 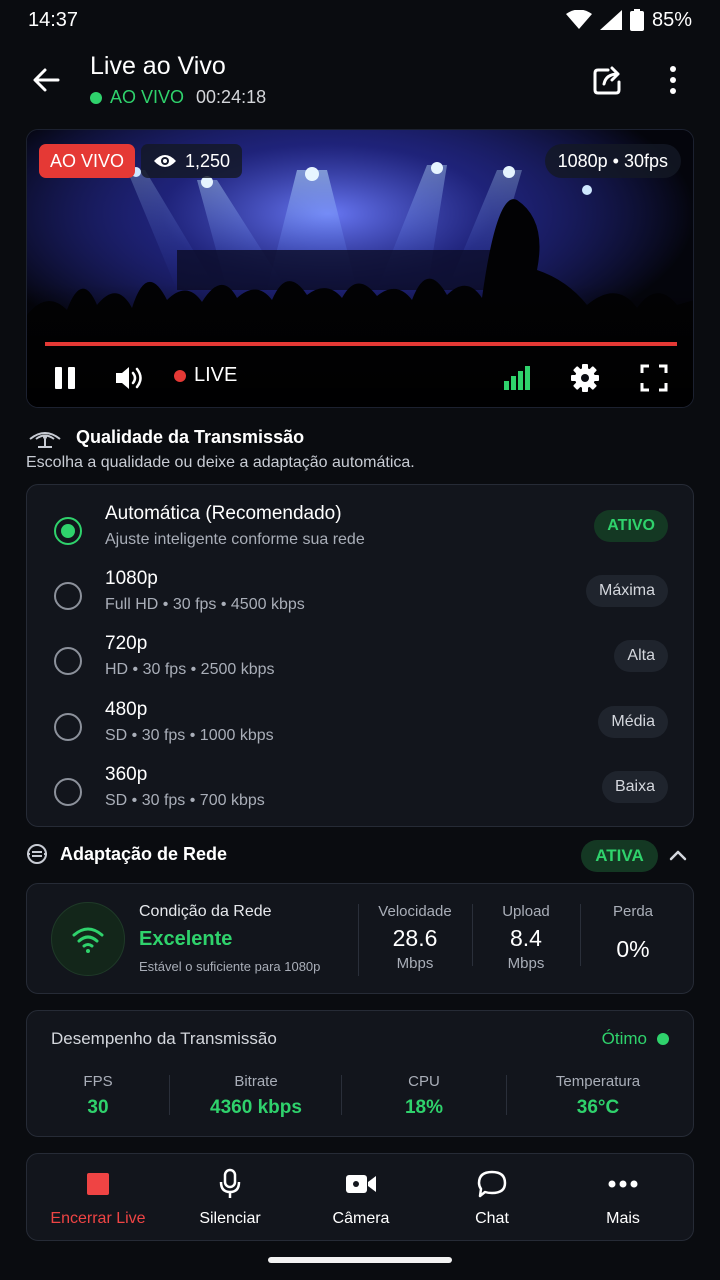 What do you see at coordinates (641, 656) in the screenshot?
I see `quality-tag: Alta` at bounding box center [641, 656].